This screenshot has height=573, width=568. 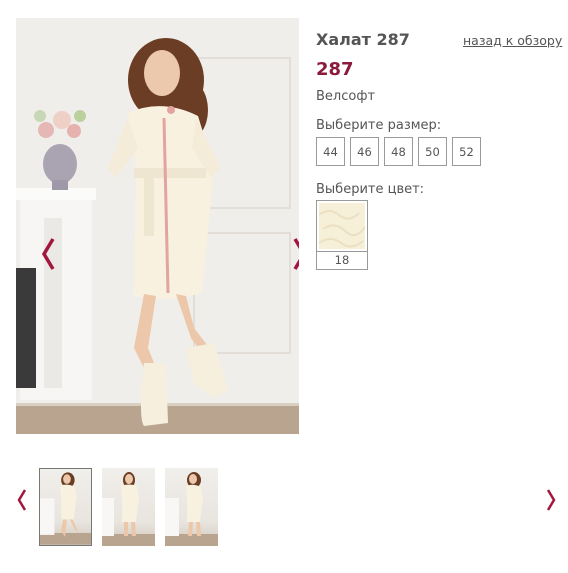 I want to click on photo-prev-button, so click(x=48, y=254).